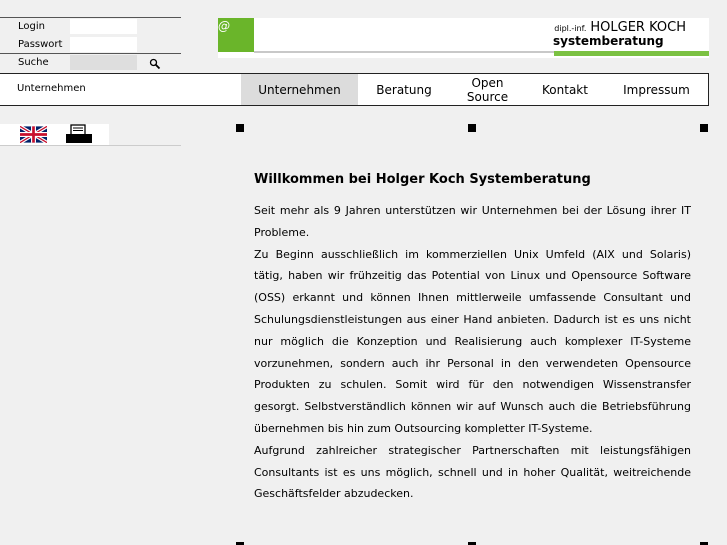 Image resolution: width=727 pixels, height=545 pixels. What do you see at coordinates (54, 134) in the screenshot?
I see `toolbox` at bounding box center [54, 134].